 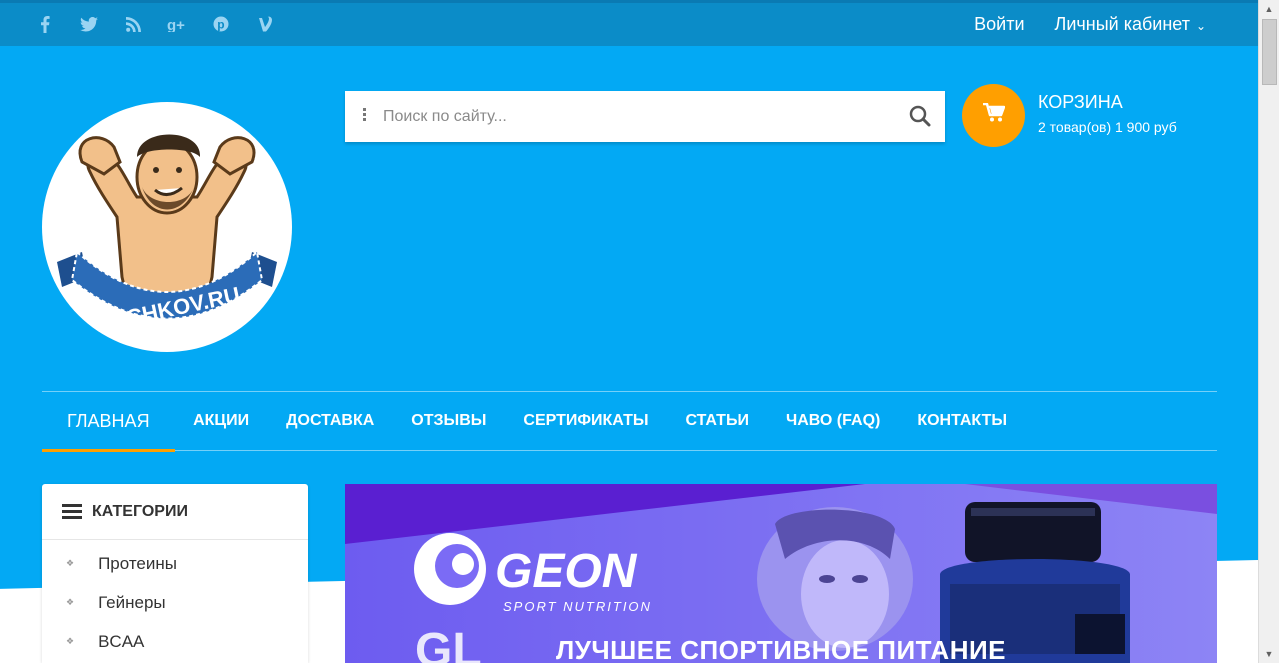 I want to click on nav-item-delivery: ДОСТАВКА, so click(x=330, y=421).